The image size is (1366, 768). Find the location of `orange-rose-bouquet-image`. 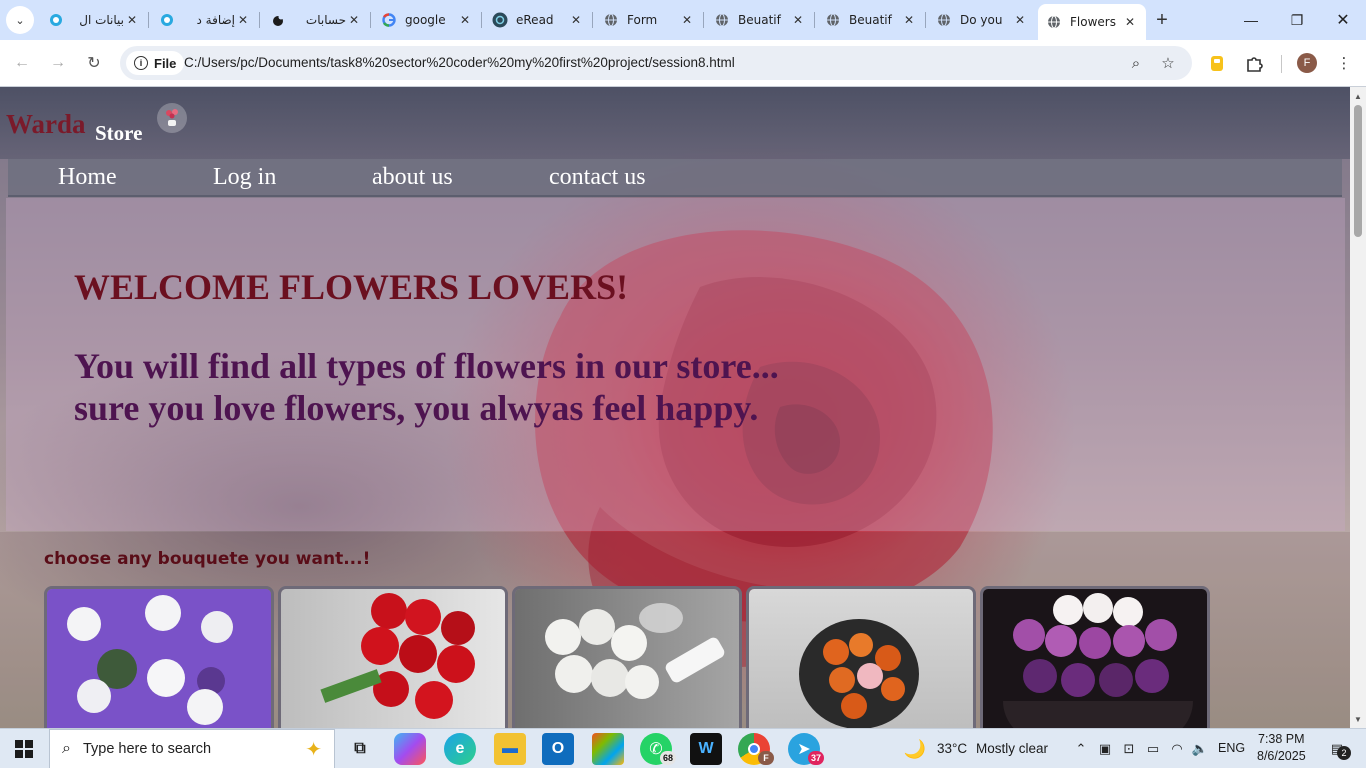

orange-rose-bouquet-image is located at coordinates (861, 658).